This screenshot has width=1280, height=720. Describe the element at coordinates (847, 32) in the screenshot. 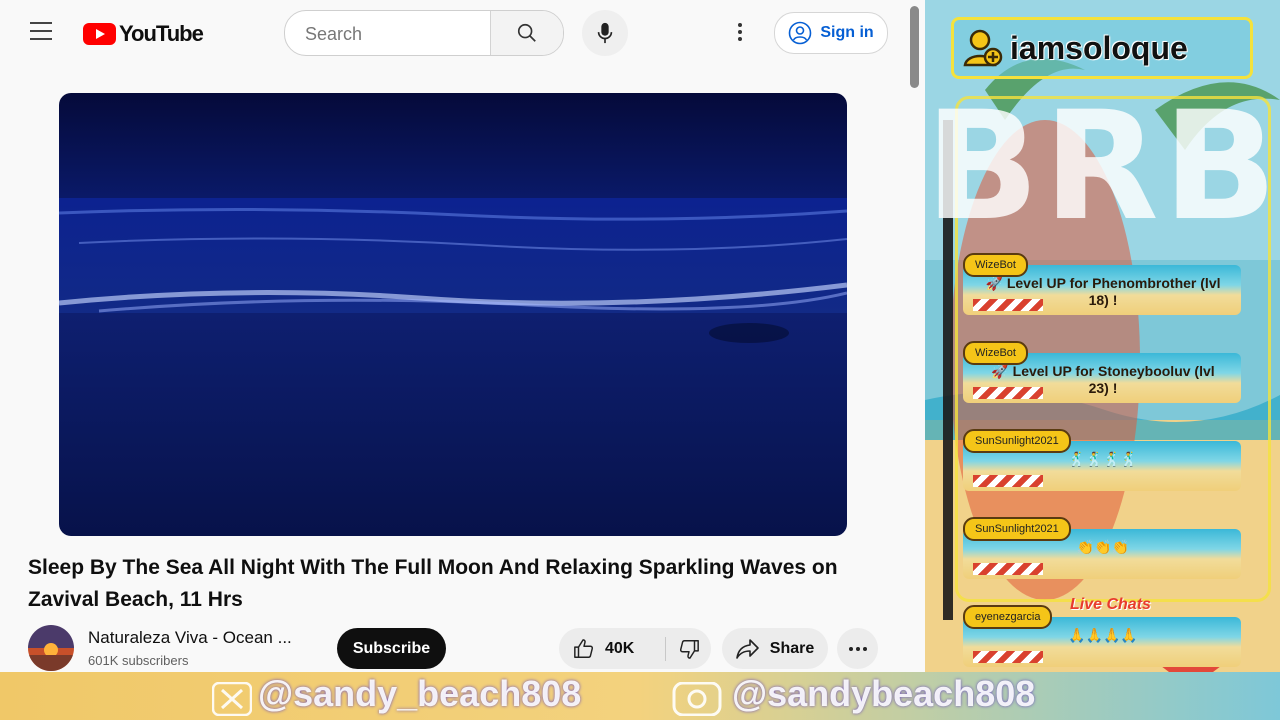

I see `sign-in-label: Sign in` at that location.